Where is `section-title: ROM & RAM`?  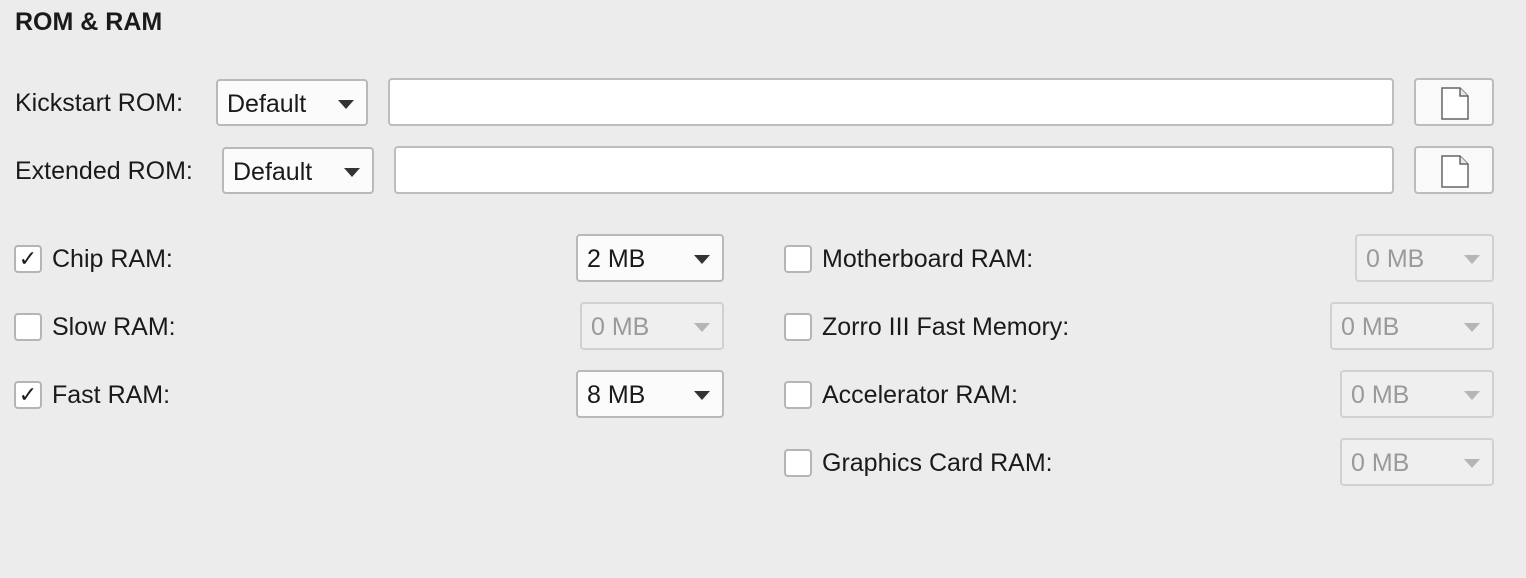 section-title: ROM & RAM is located at coordinates (89, 22).